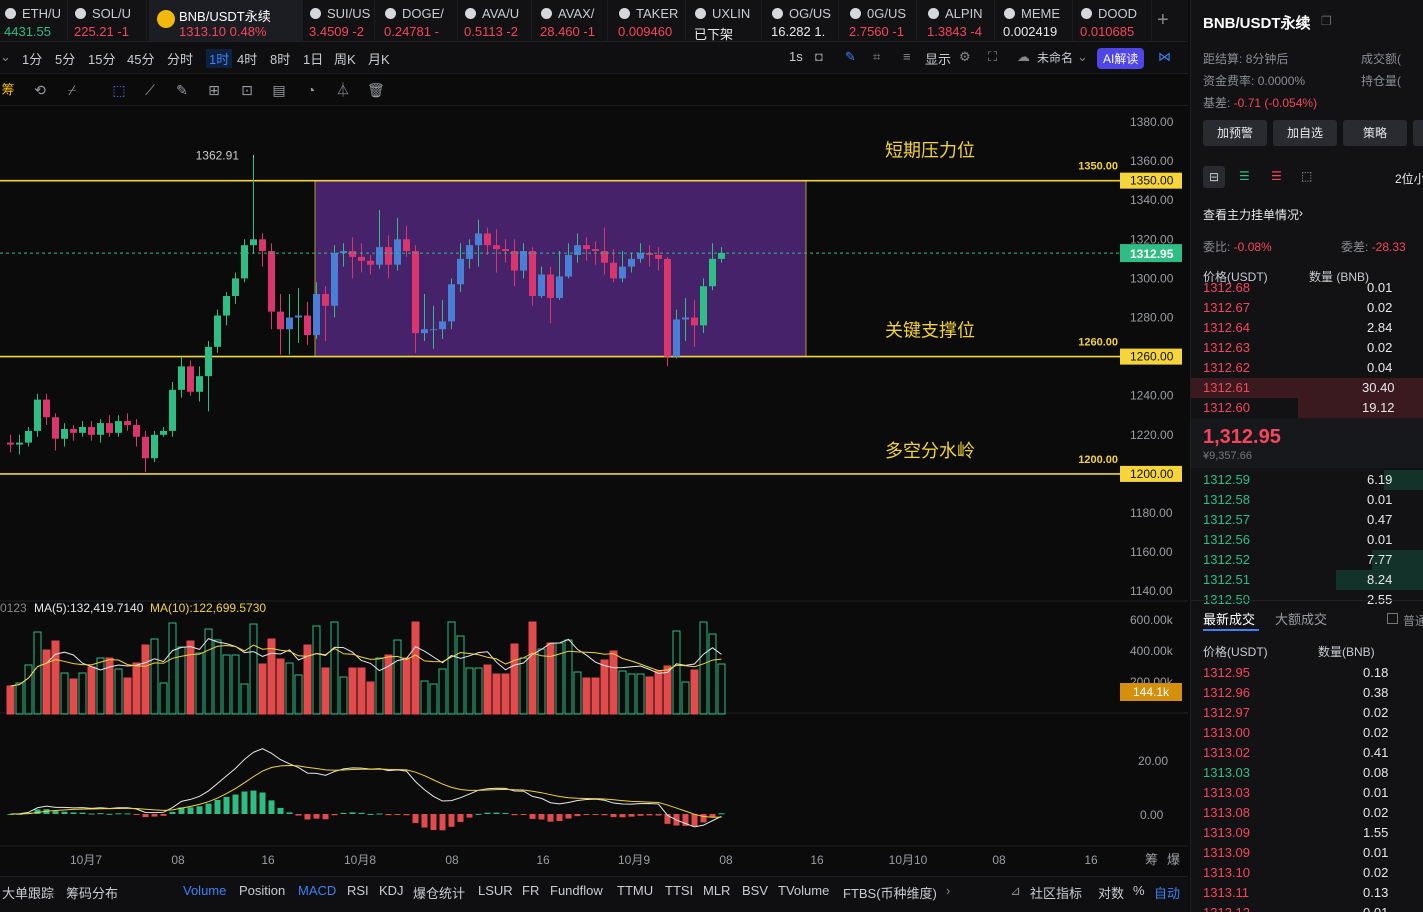 This screenshot has height=912, width=1423. I want to click on orderbook-row: 1312.64 2.84, so click(1307, 328).